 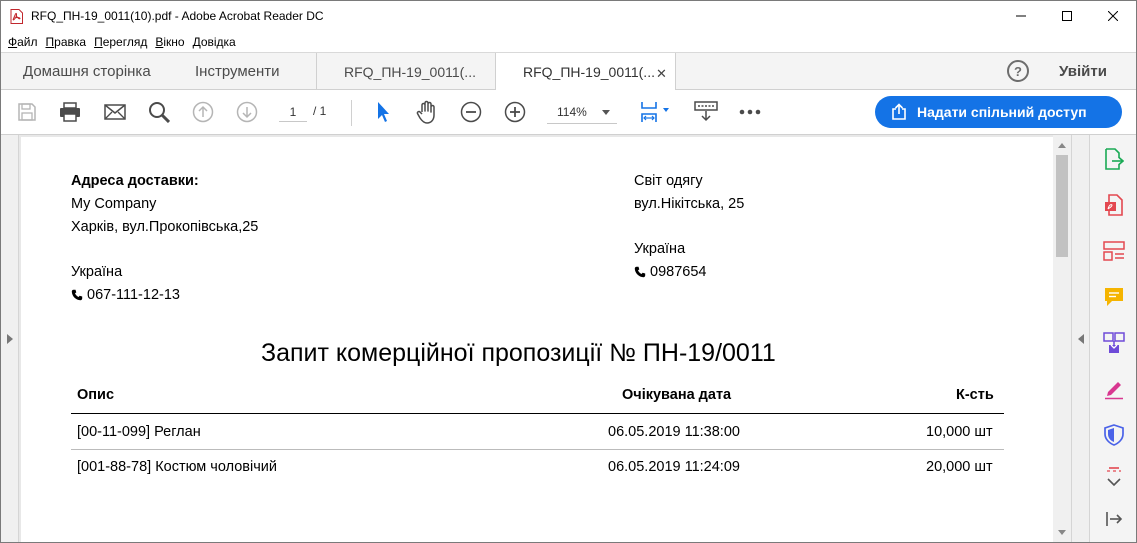 I want to click on toolbar-divider, so click(x=351, y=113).